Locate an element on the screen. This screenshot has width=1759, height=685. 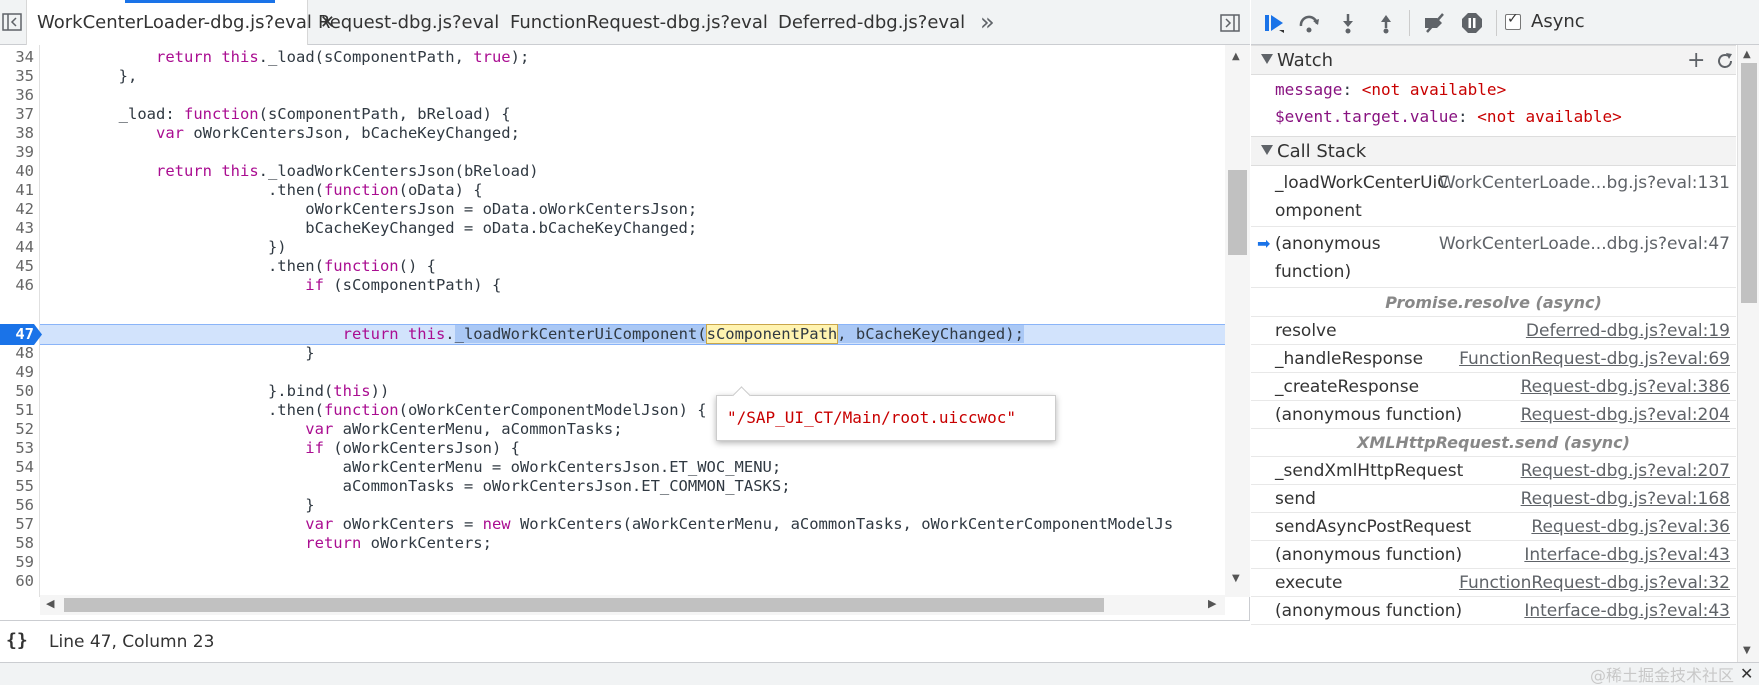
editor-vertical-scrollbar: ▲ ▼ is located at coordinates (1237, 321).